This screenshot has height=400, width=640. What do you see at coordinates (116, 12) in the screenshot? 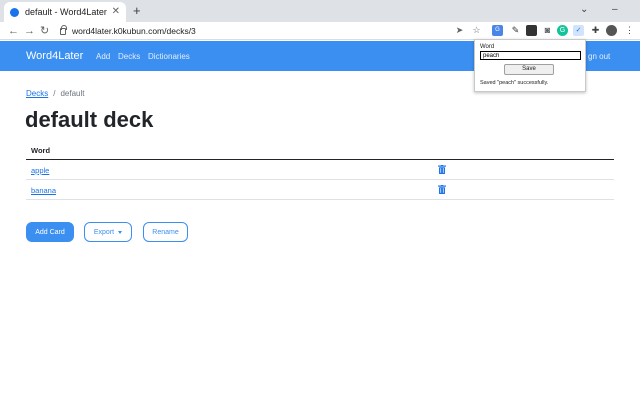
I see `tab-close-icon: ✕` at bounding box center [116, 12].